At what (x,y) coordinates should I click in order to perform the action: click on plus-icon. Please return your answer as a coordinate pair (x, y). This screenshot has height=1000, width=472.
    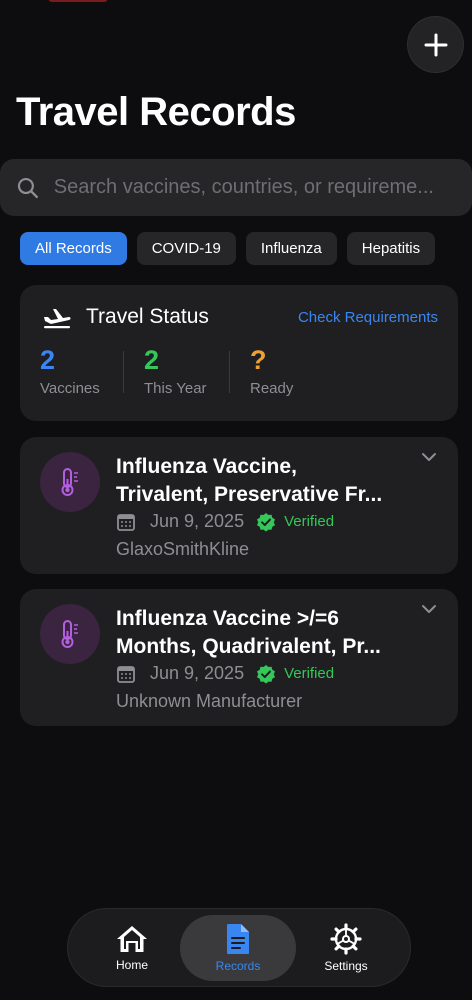
    Looking at the image, I should click on (435, 44).